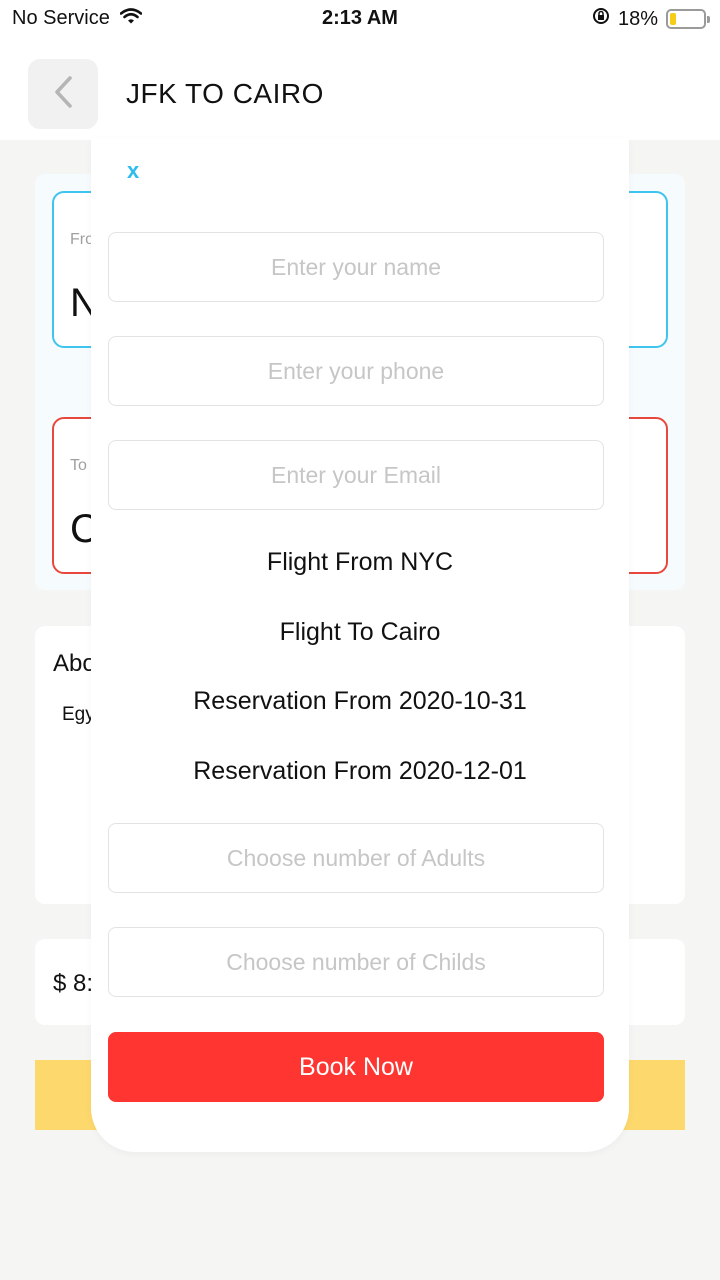 The width and height of the screenshot is (720, 1280). I want to click on childs-input, so click(356, 962).